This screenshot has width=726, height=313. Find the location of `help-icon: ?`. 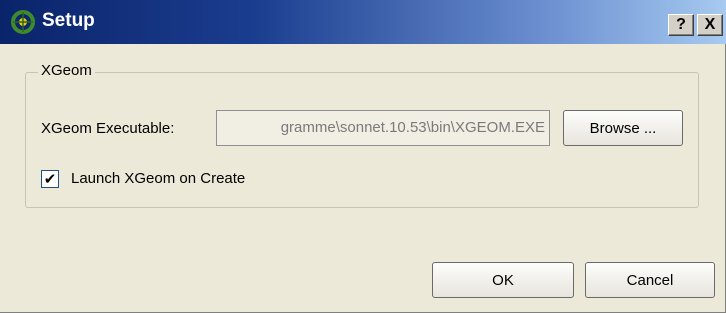

help-icon: ? is located at coordinates (681, 25).